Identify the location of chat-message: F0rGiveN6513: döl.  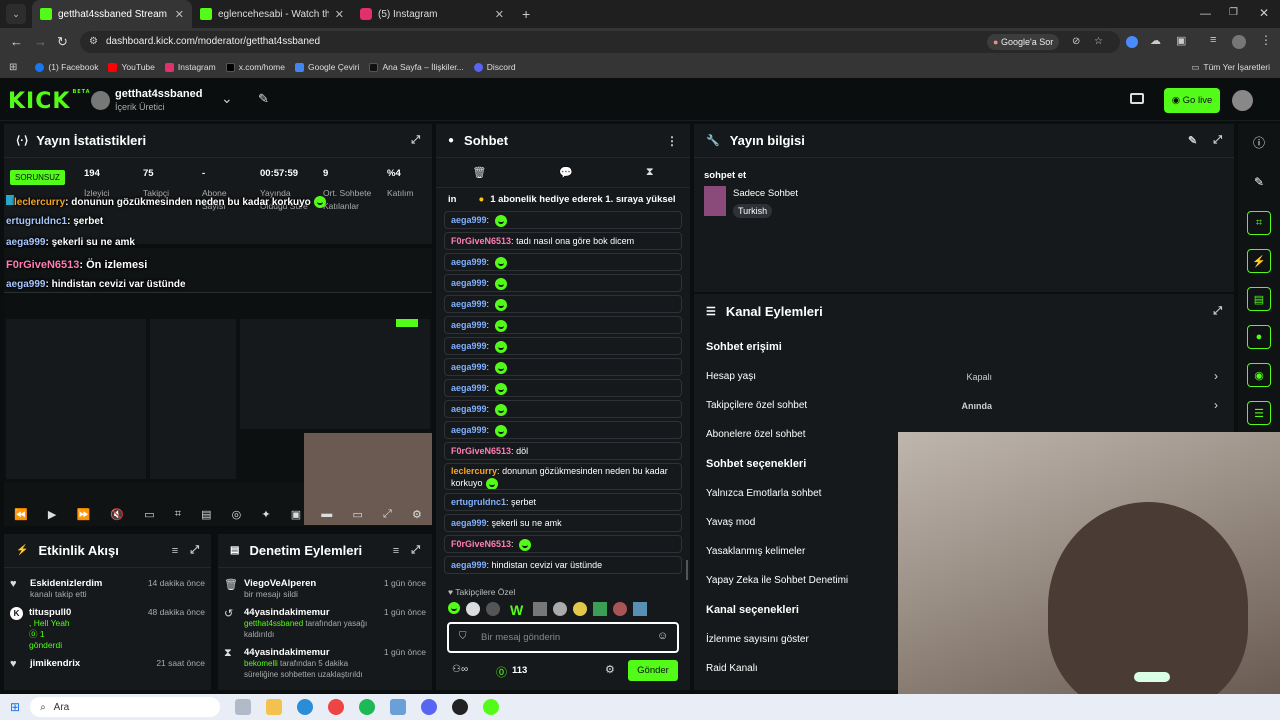
(563, 451).